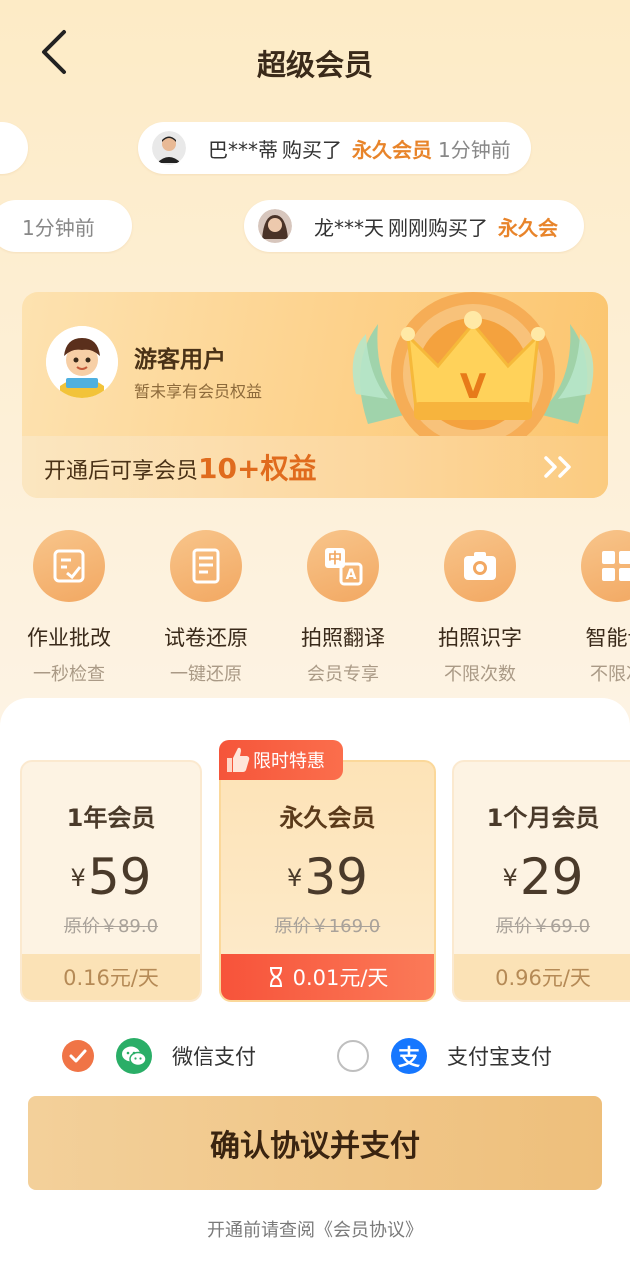 The width and height of the screenshot is (630, 1280). I want to click on plan-card-lifetime: 永久会员 ¥39 原价￥169.0 0.01元/天, so click(327, 881).